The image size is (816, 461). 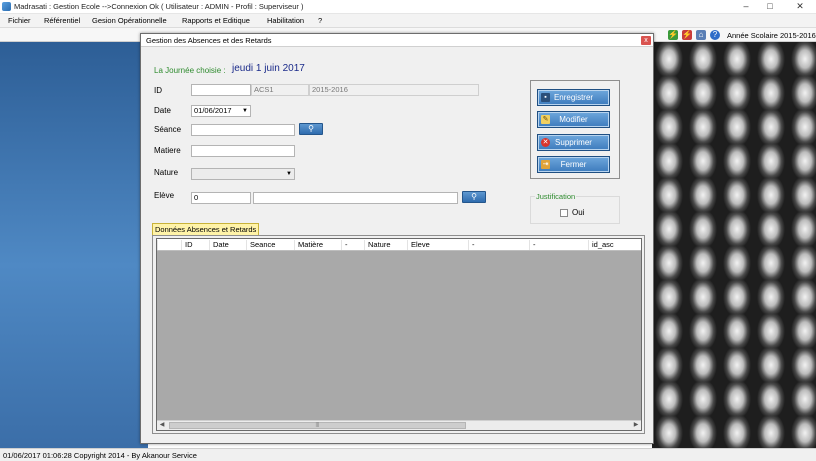 I want to click on plug-connect-icon: ⚡, so click(x=673, y=35).